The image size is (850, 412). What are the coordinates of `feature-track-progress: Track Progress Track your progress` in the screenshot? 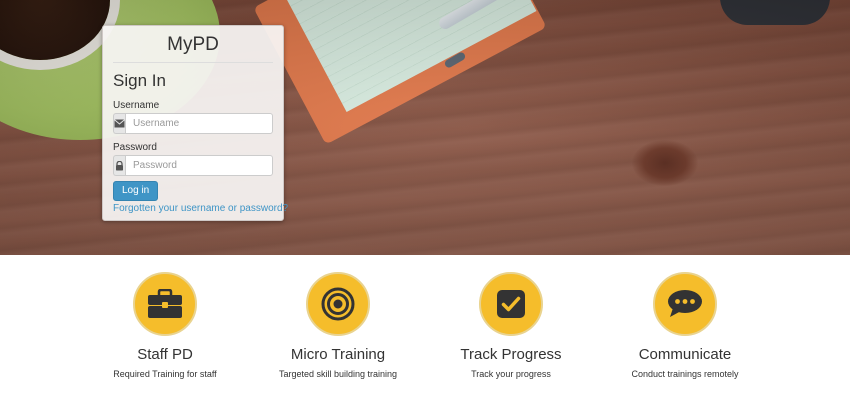 It's located at (511, 325).